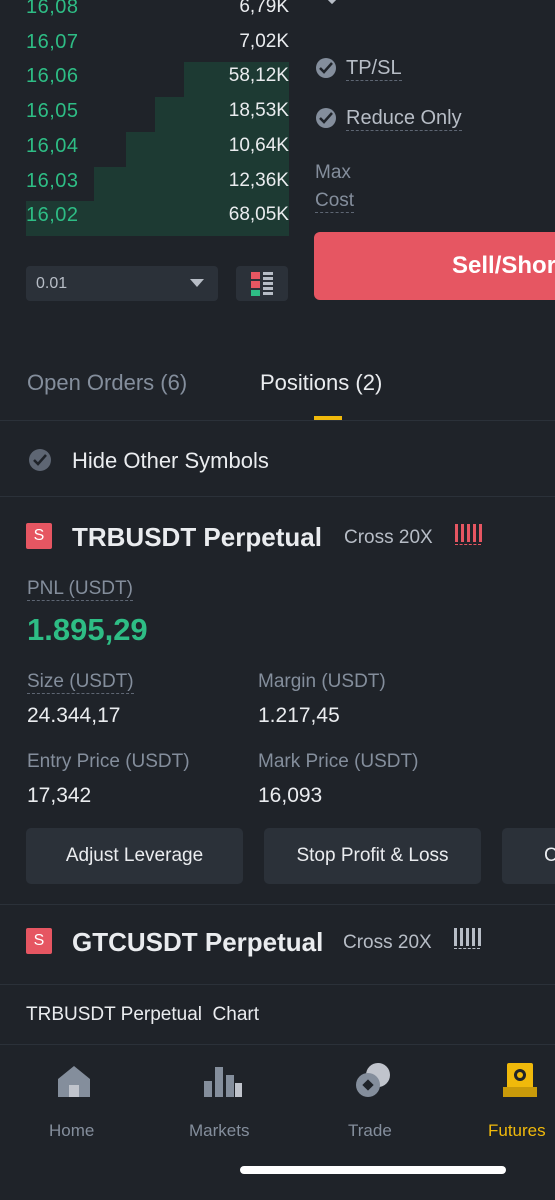 Image resolution: width=555 pixels, height=1200 pixels. What do you see at coordinates (197, 537) in the screenshot?
I see `position-symbol: TRBUSDT Perpetual` at bounding box center [197, 537].